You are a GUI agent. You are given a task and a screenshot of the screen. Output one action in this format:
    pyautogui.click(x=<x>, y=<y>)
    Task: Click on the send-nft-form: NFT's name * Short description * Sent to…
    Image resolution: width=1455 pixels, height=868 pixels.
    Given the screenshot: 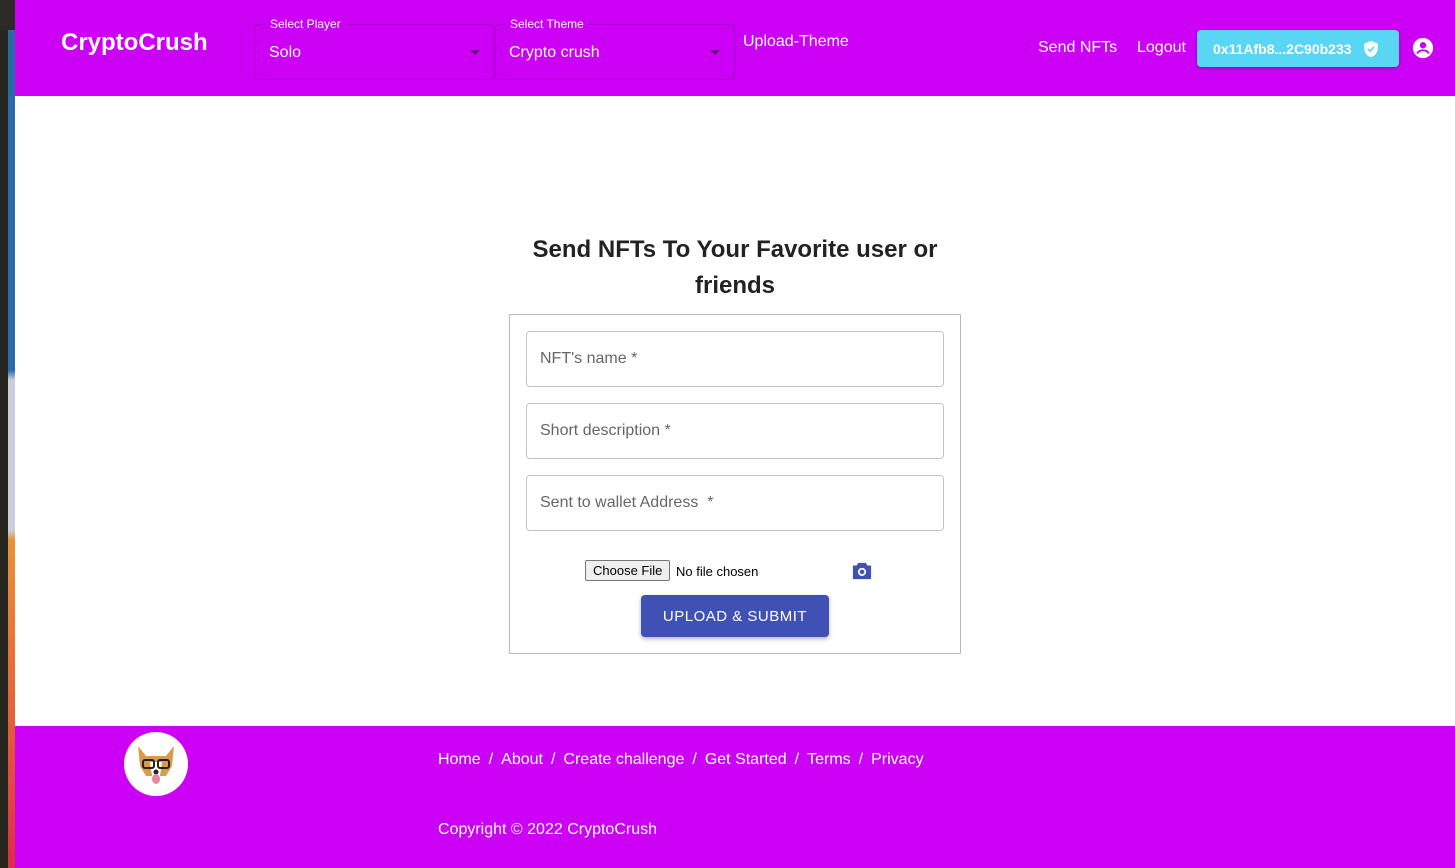 What is the action you would take?
    pyautogui.click(x=735, y=484)
    